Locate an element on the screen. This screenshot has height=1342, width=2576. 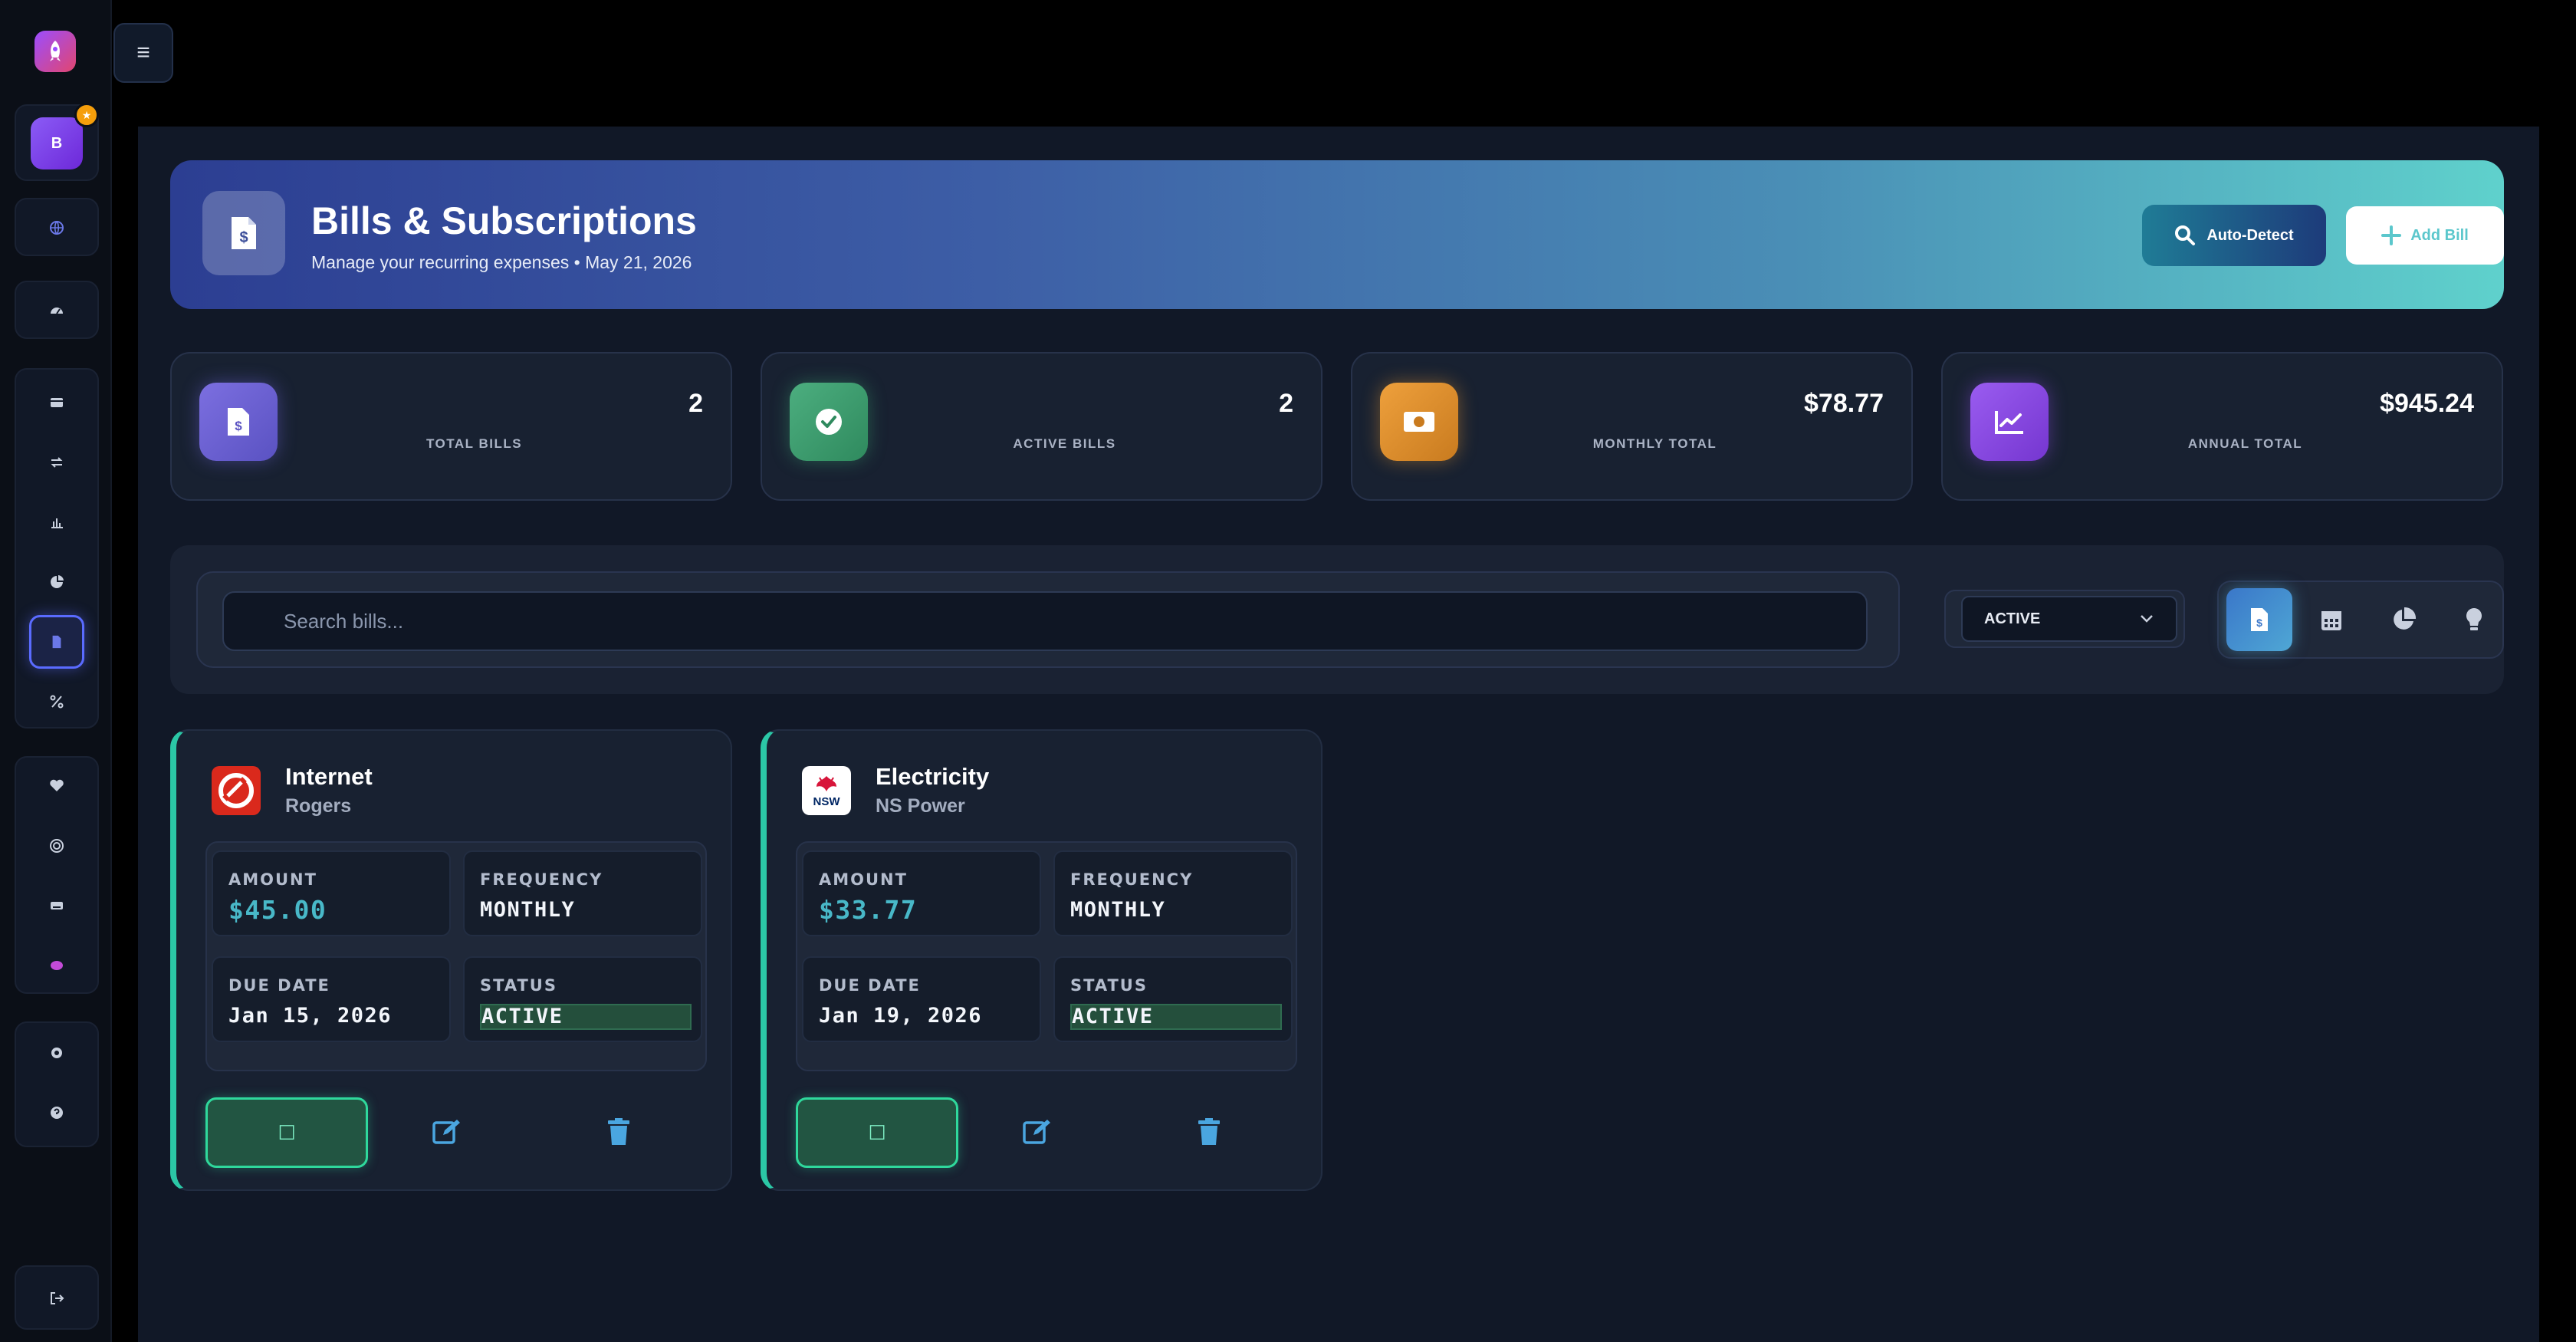
edit-icon is located at coordinates (446, 1132).